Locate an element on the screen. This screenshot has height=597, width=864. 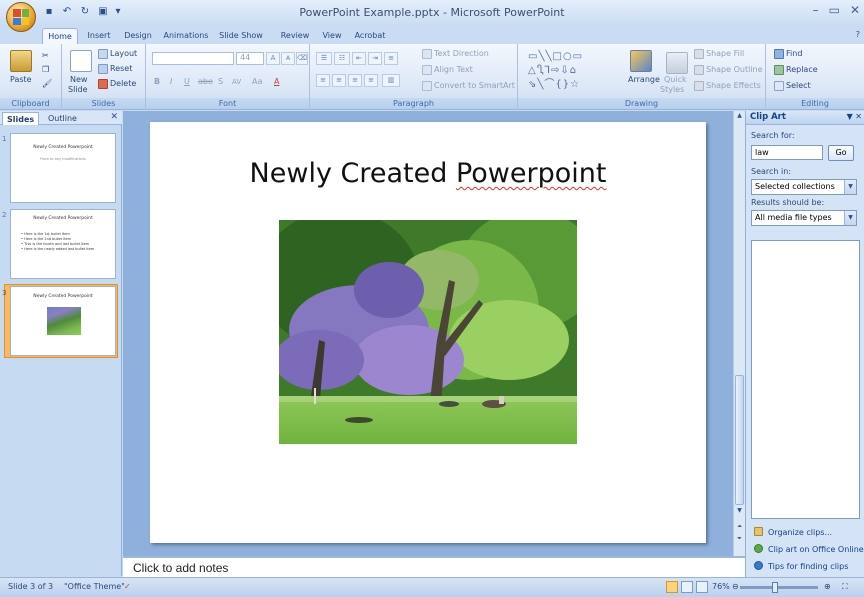
tab-view: View is located at coordinates (332, 36).